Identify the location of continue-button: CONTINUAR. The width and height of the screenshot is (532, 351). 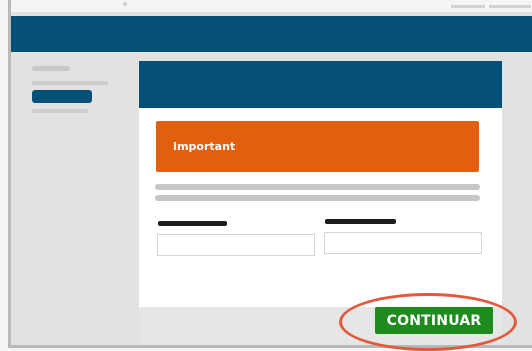
(434, 320).